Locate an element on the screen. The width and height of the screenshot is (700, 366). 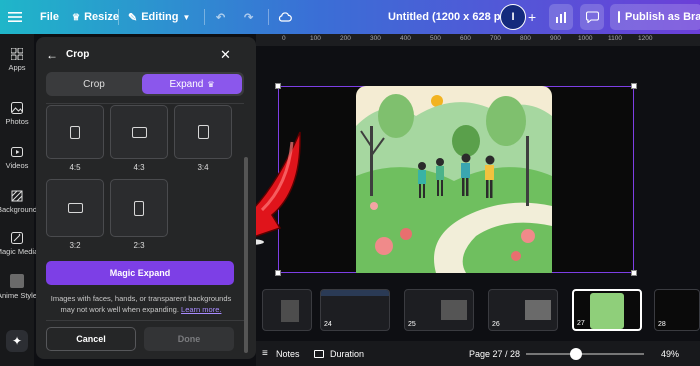
sidebar-item-label: Anime Style is located at coordinates (19, 295).